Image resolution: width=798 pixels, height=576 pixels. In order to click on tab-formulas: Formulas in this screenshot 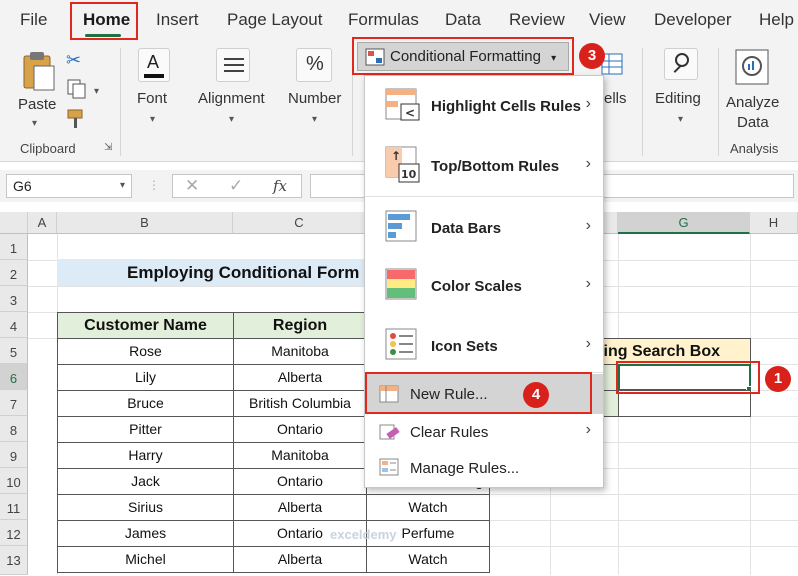, I will do `click(383, 20)`.